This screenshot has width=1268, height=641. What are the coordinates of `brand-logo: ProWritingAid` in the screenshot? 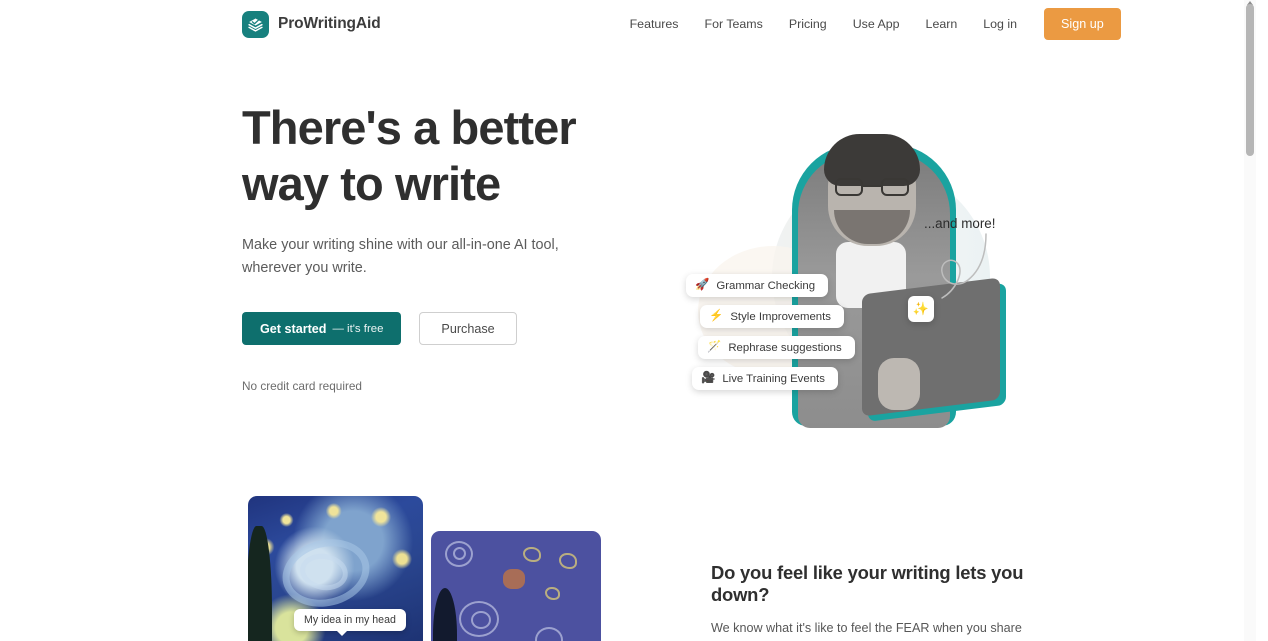 It's located at (311, 24).